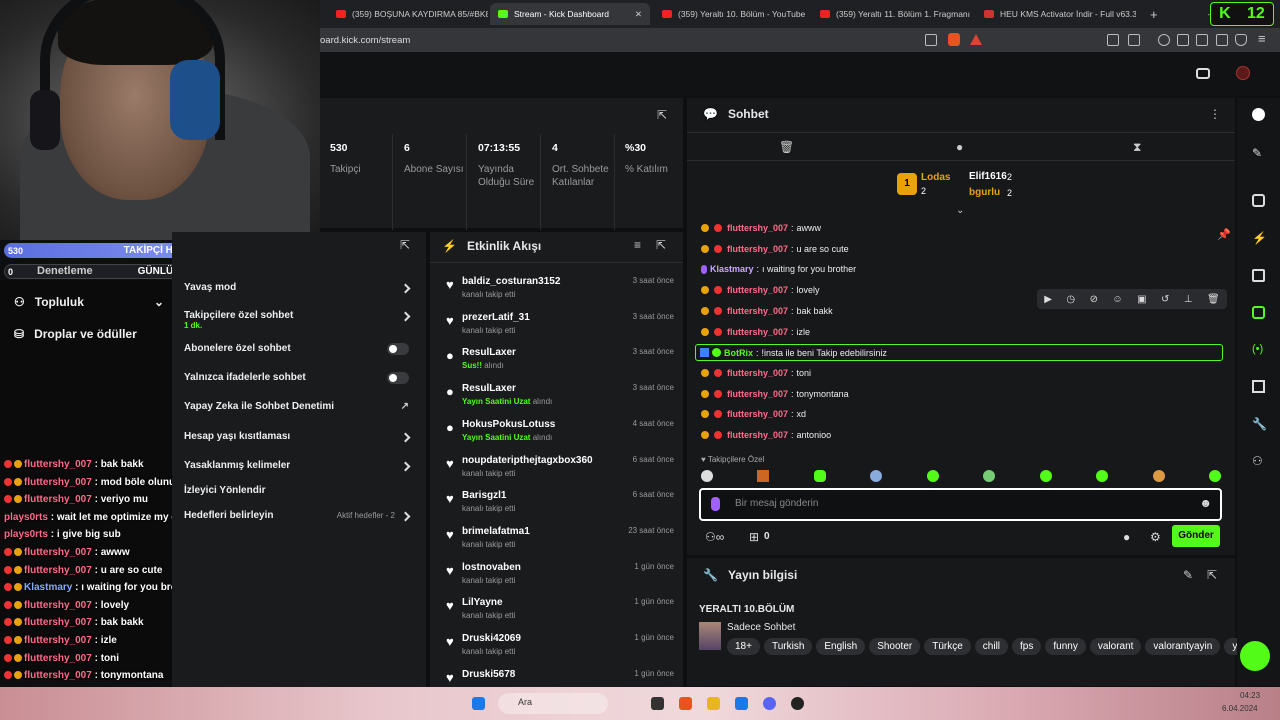 This screenshot has height=720, width=1280. I want to click on folder-icon, so click(713, 703).